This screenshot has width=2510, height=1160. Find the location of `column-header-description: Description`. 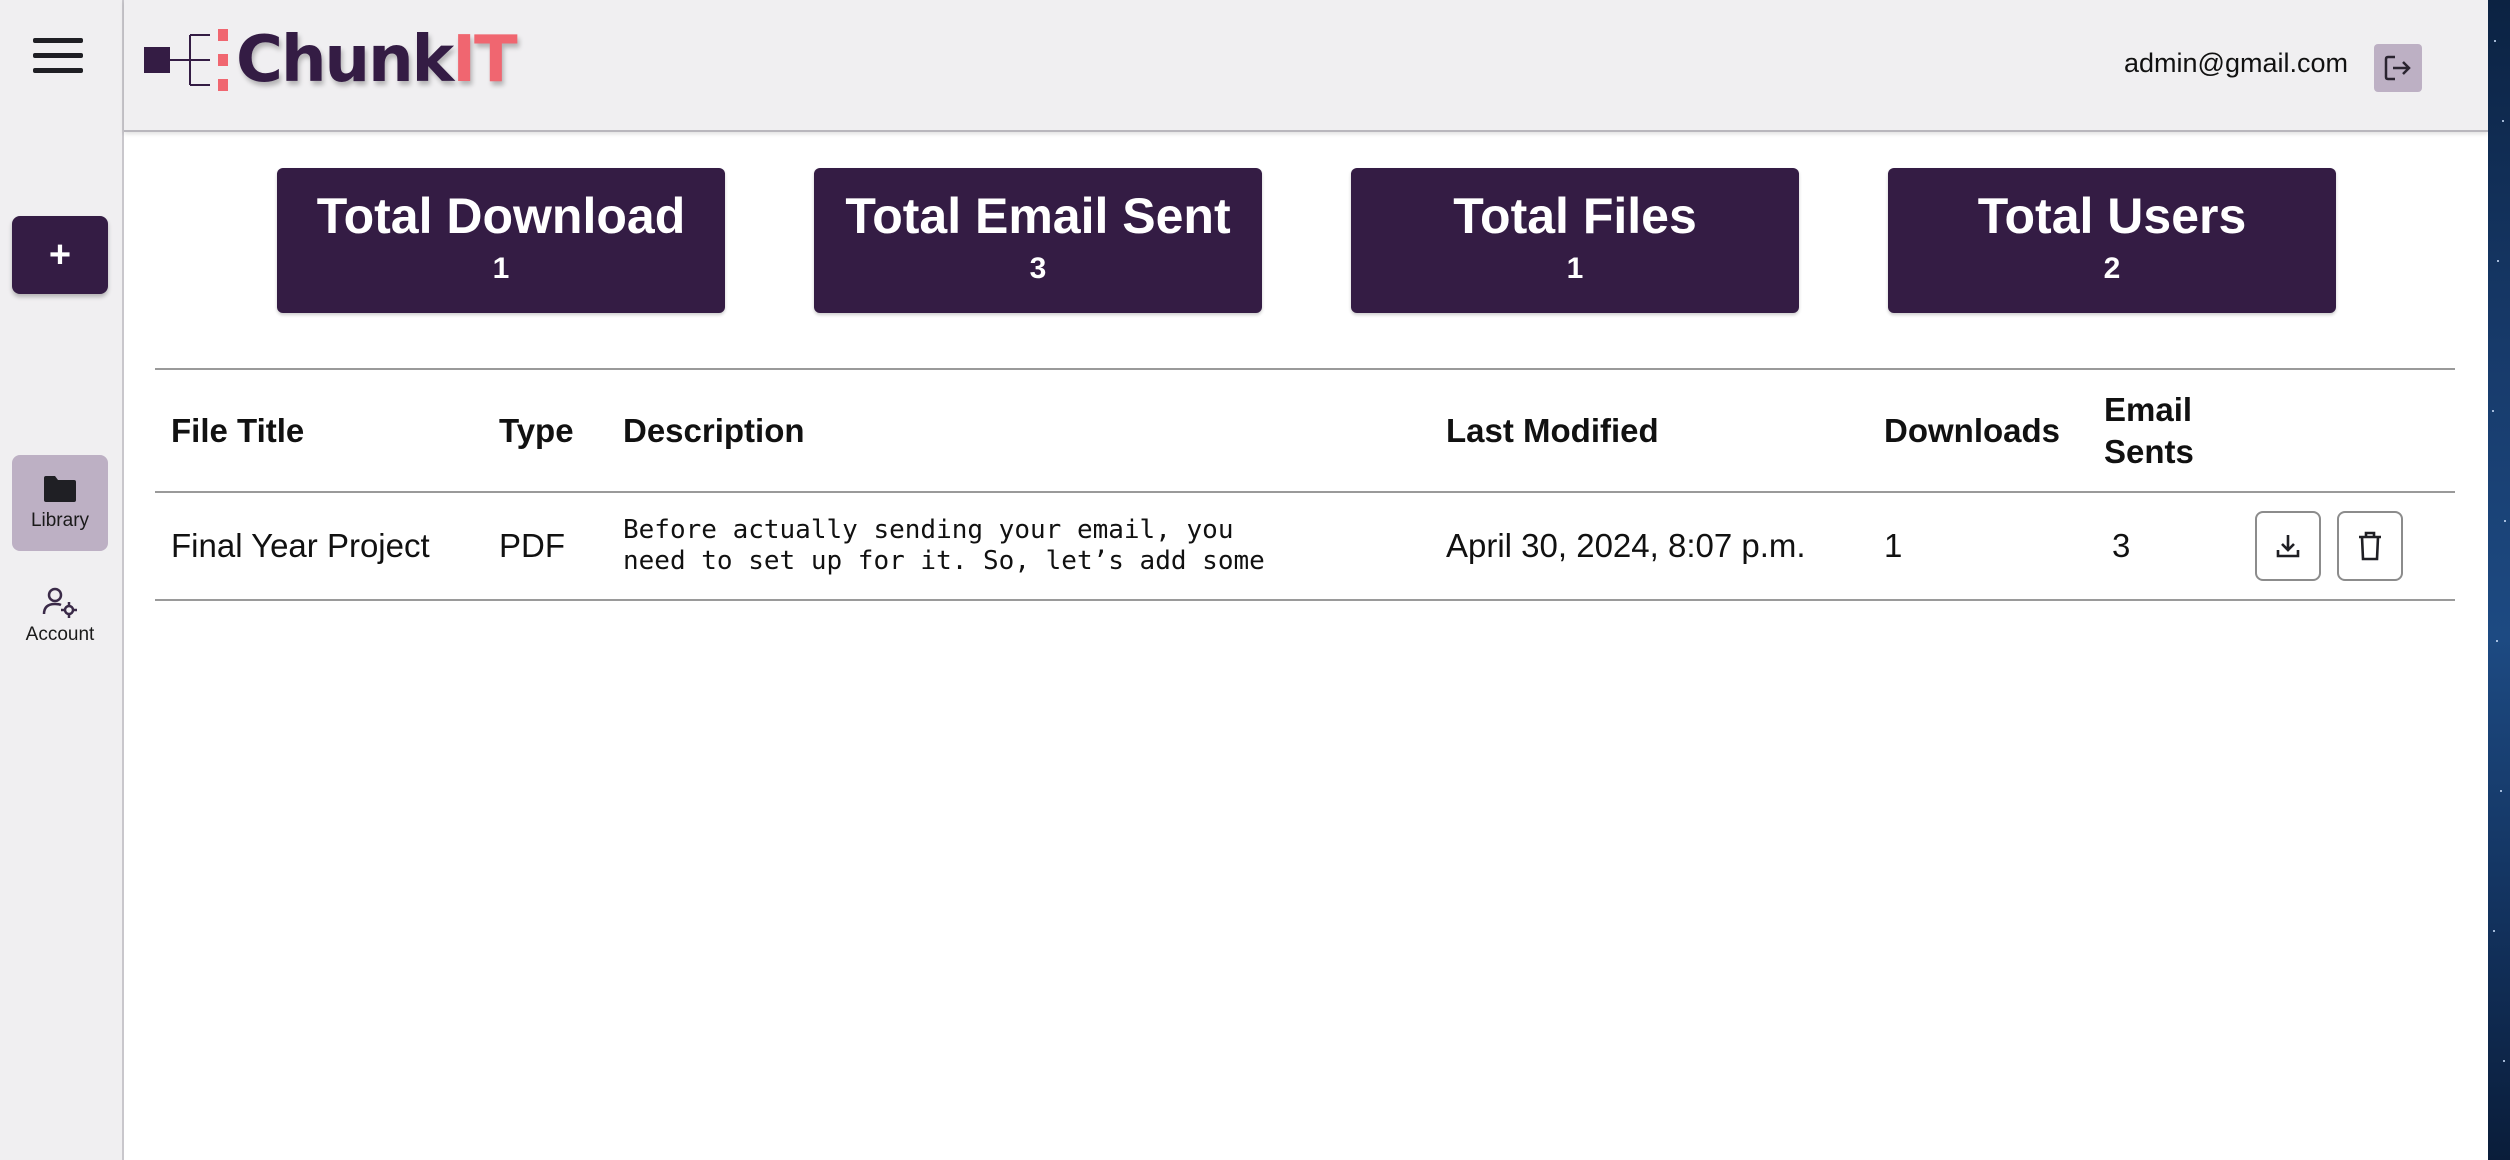

column-header-description: Description is located at coordinates (1018, 430).